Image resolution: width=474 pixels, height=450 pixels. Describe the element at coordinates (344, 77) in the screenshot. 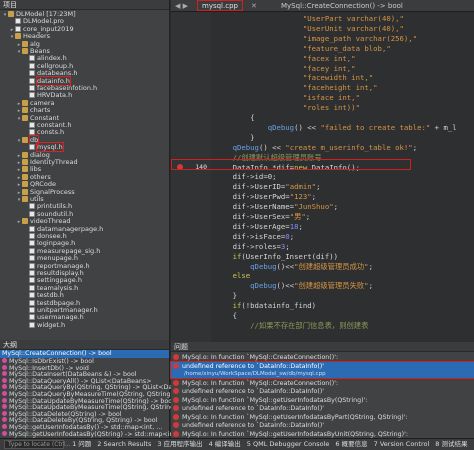

I see `code-line: "facewidth int,"` at that location.